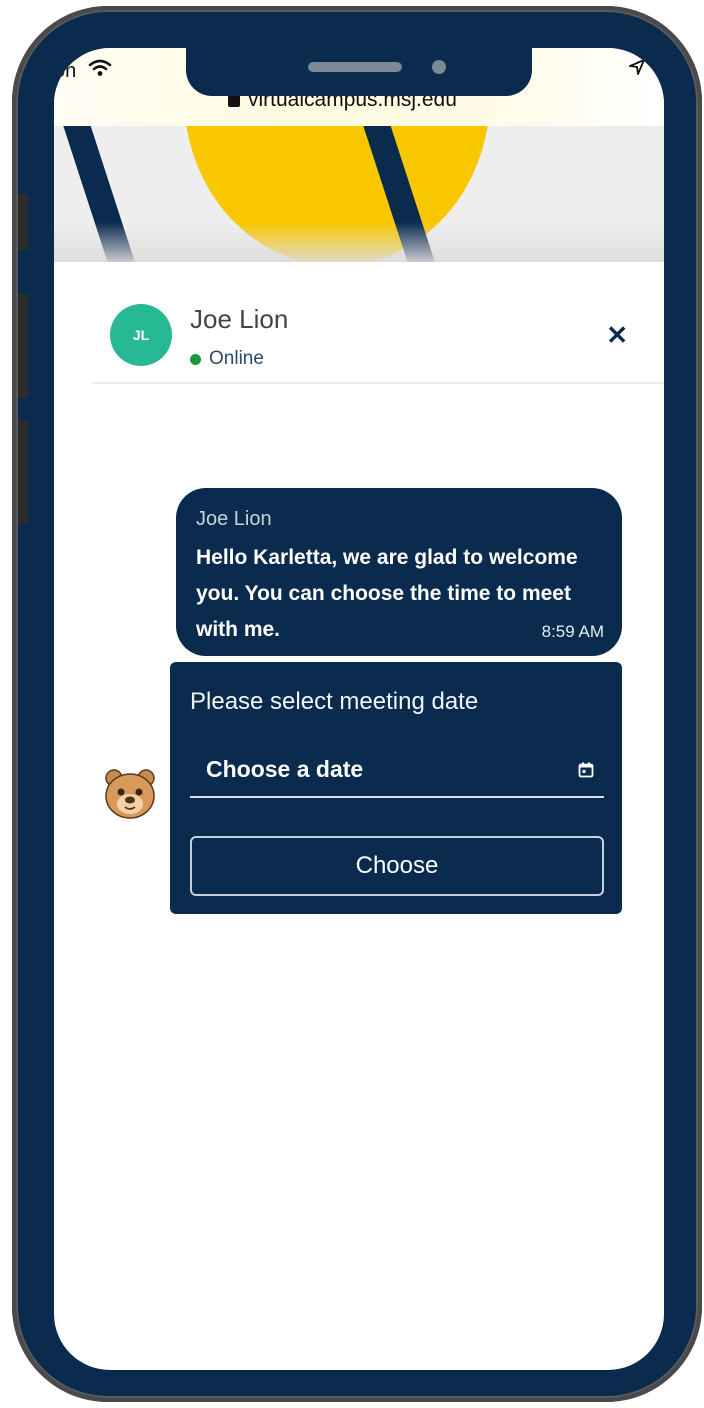  What do you see at coordinates (22, 472) in the screenshot?
I see `volume-down-button` at bounding box center [22, 472].